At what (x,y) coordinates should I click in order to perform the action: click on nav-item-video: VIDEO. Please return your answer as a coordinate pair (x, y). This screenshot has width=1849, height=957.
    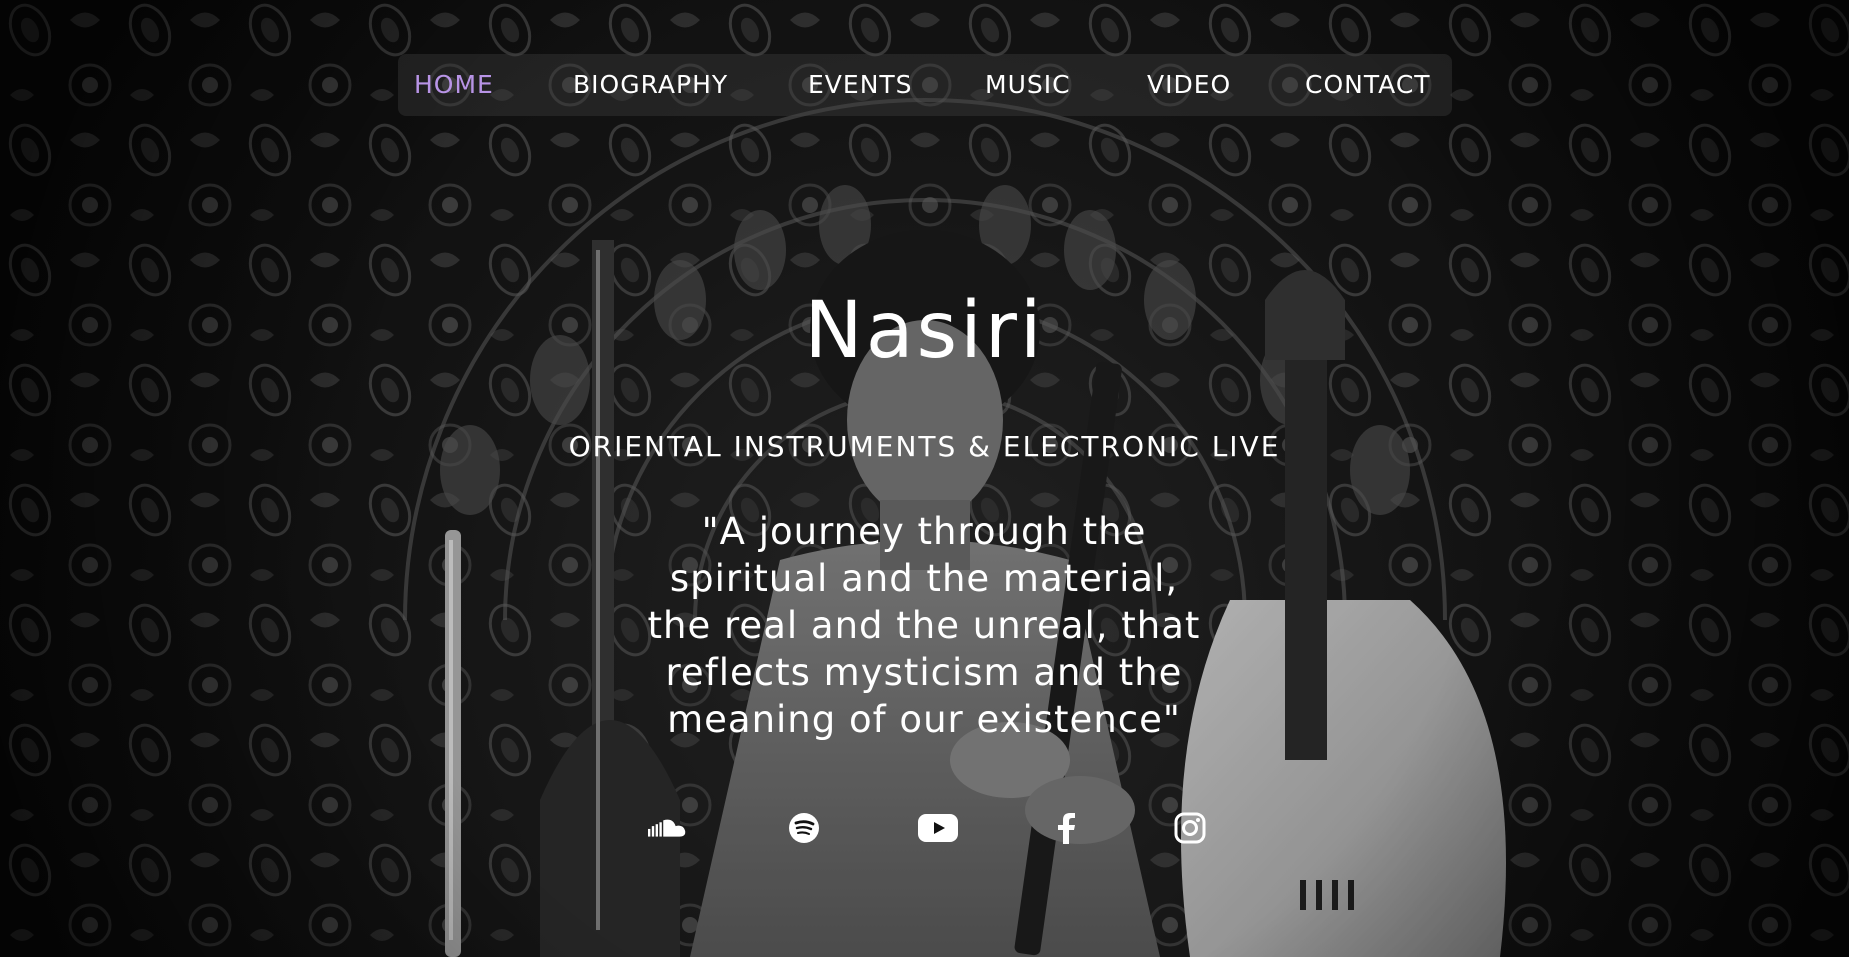
    Looking at the image, I should click on (1189, 85).